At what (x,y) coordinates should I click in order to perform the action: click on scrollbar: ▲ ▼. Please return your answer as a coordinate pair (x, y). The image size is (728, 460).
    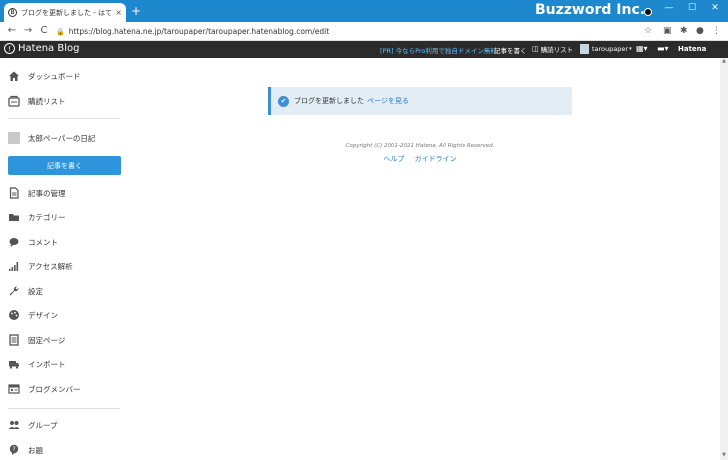
    Looking at the image, I should click on (724, 259).